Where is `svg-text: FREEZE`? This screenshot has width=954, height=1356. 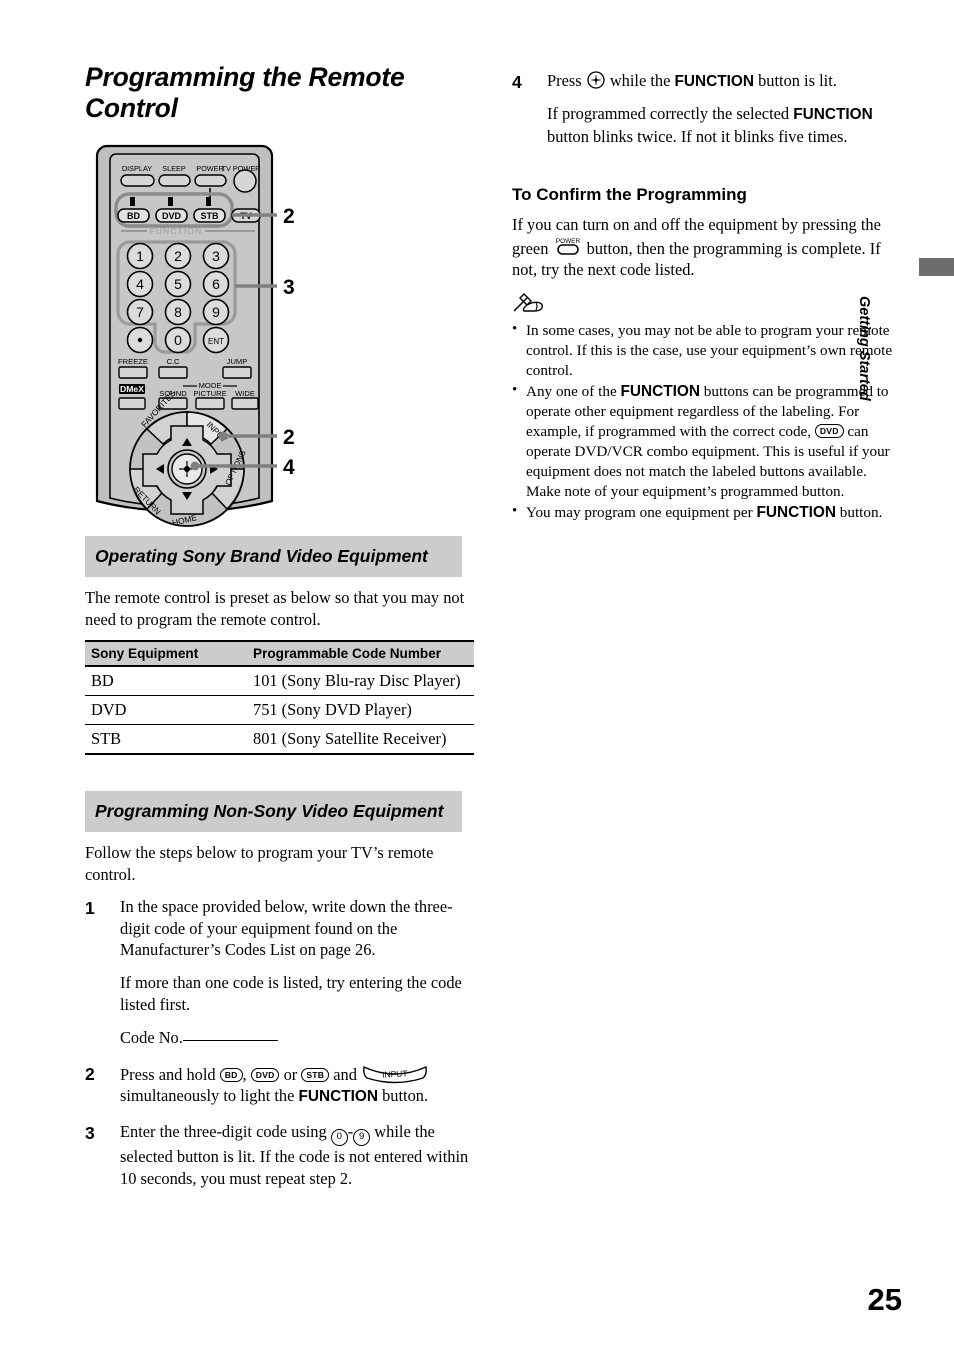 svg-text: FREEZE is located at coordinates (133, 361).